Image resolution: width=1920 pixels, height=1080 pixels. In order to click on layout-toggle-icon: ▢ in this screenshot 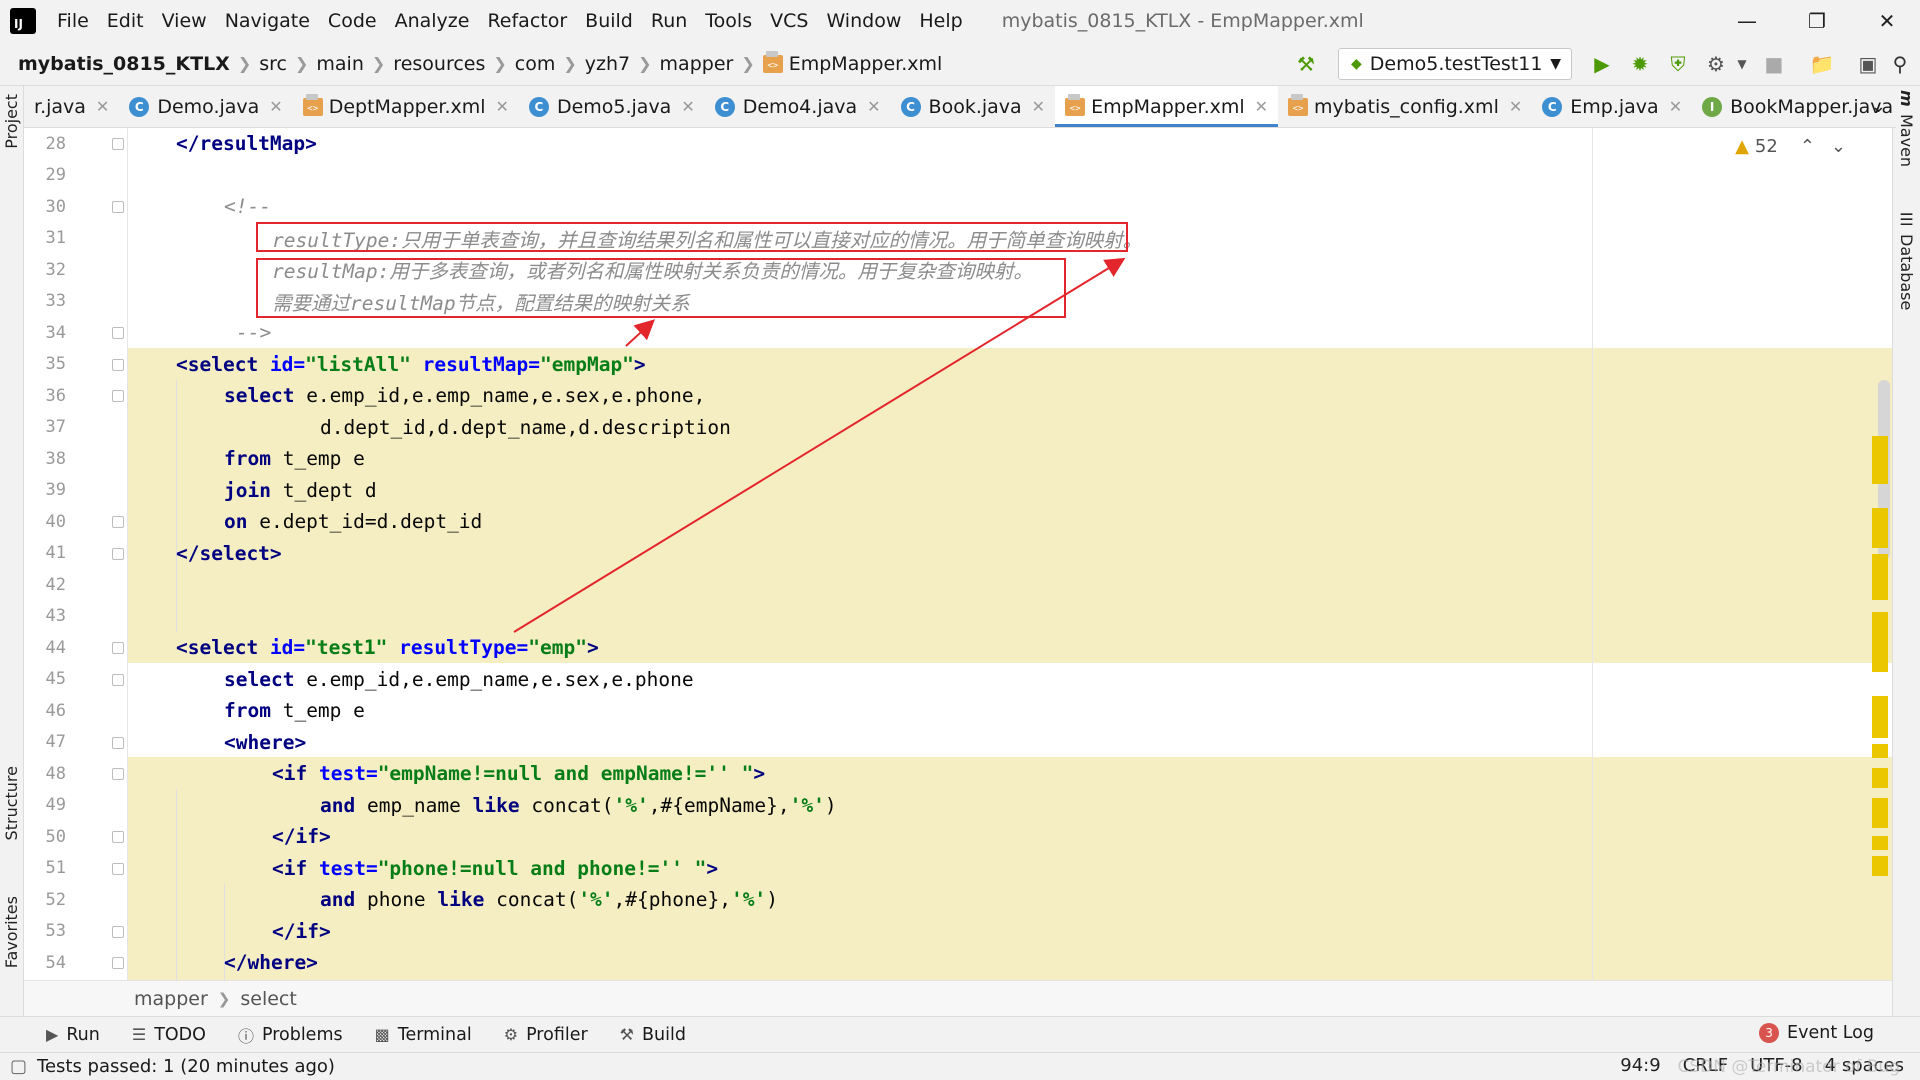, I will do `click(18, 1066)`.